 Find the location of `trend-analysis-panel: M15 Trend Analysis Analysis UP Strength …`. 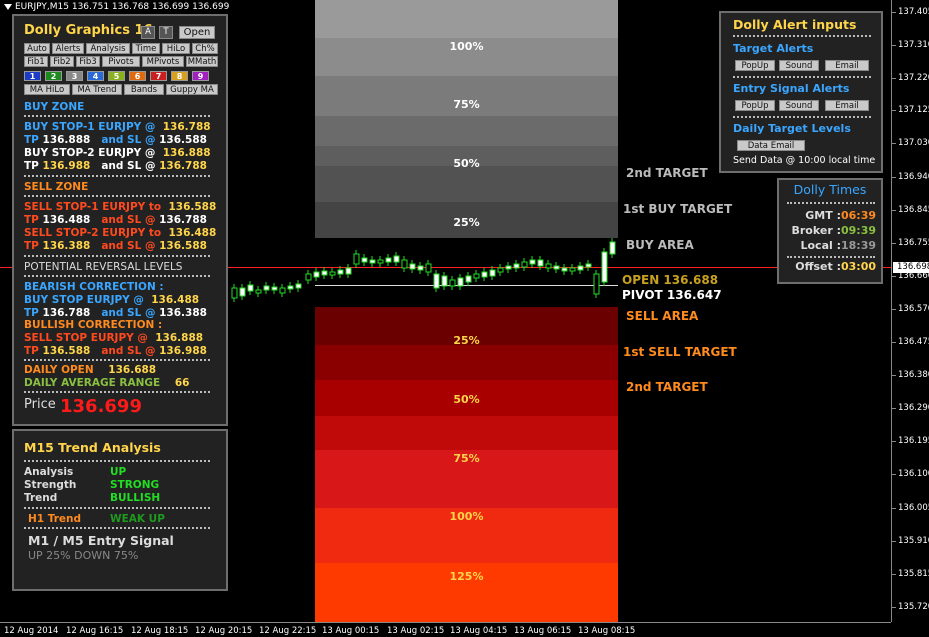

trend-analysis-panel: M15 Trend Analysis Analysis UP Strength … is located at coordinates (120, 510).